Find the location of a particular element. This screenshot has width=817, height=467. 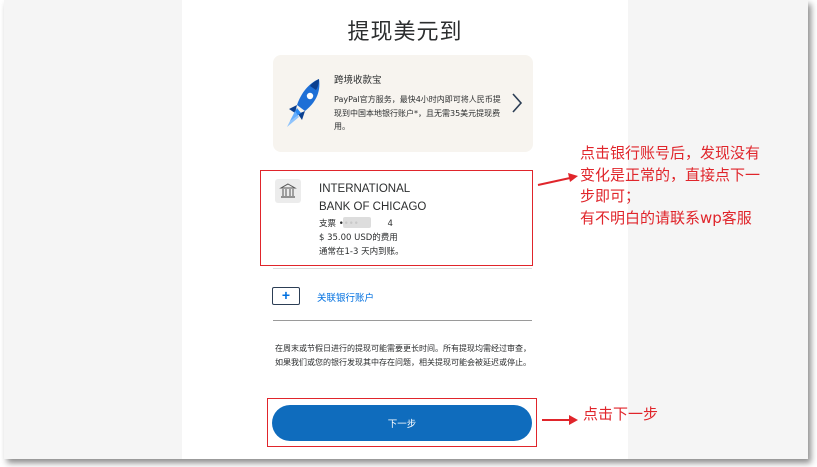

promo-title: 跨境收款宝 is located at coordinates (358, 80).